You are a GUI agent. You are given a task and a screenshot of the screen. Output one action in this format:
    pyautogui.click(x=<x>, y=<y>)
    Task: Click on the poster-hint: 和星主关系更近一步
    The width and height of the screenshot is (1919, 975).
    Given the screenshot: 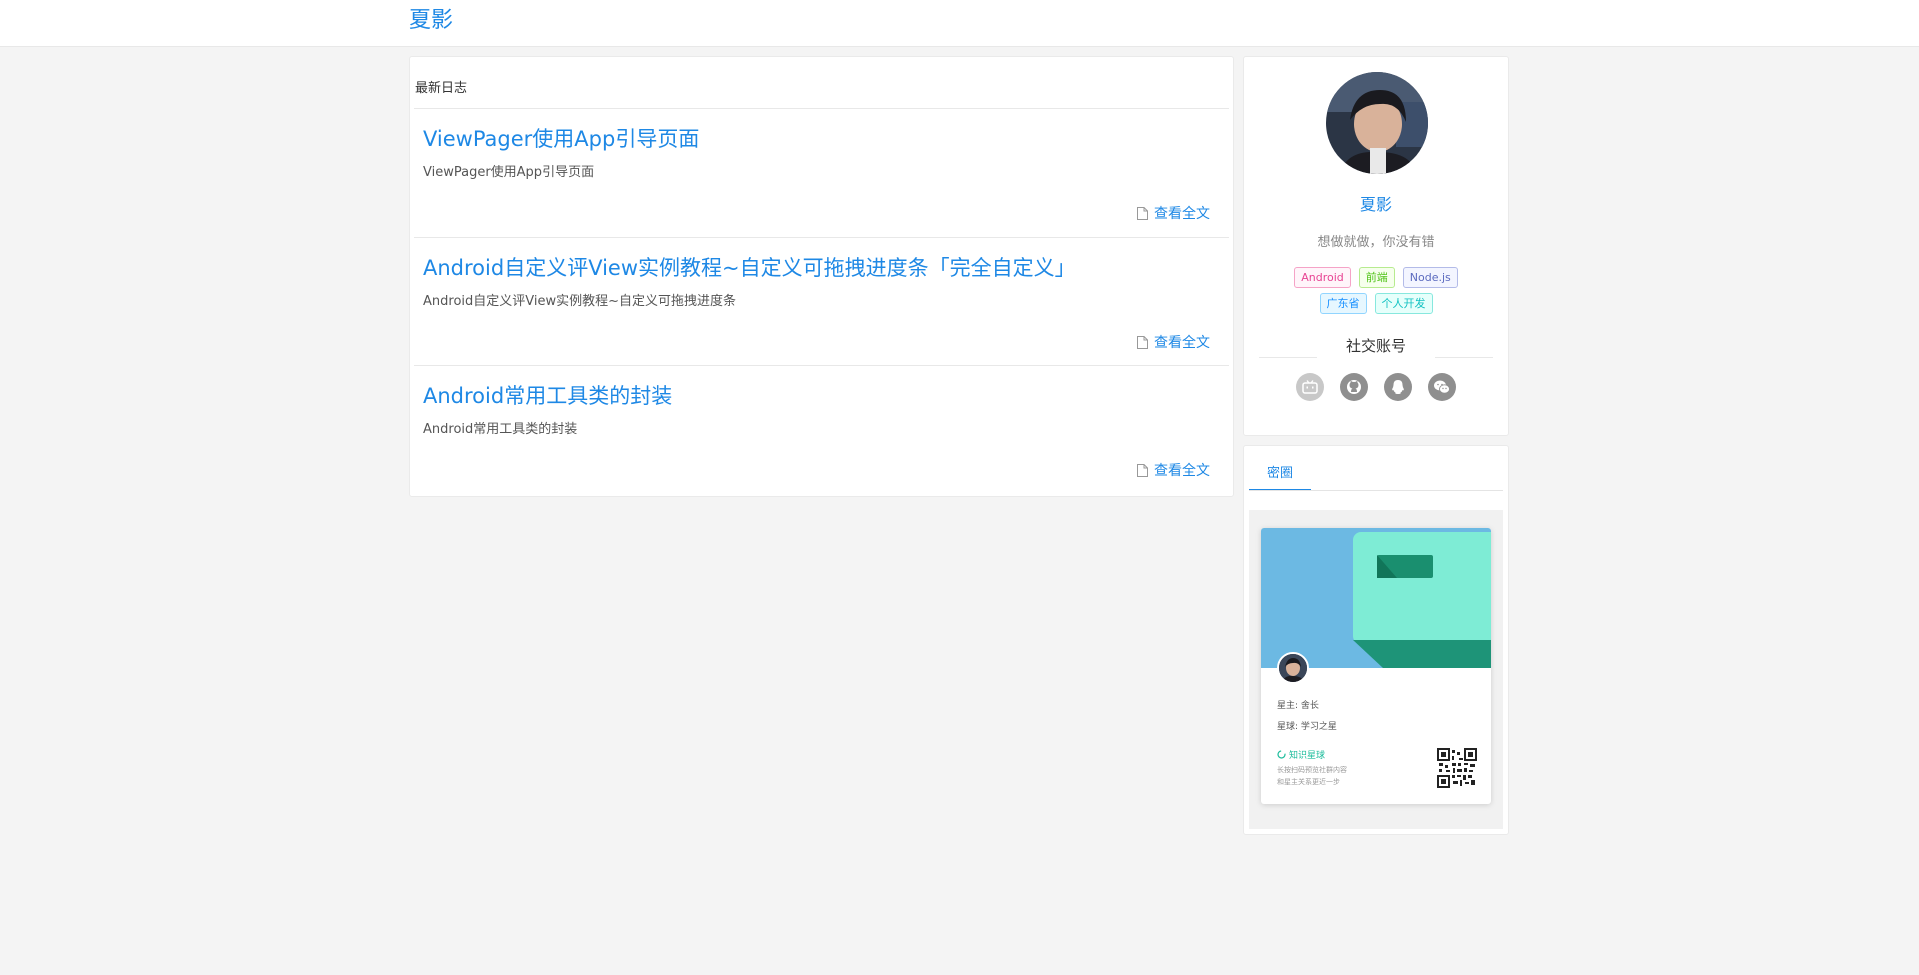 What is the action you would take?
    pyautogui.click(x=1308, y=782)
    